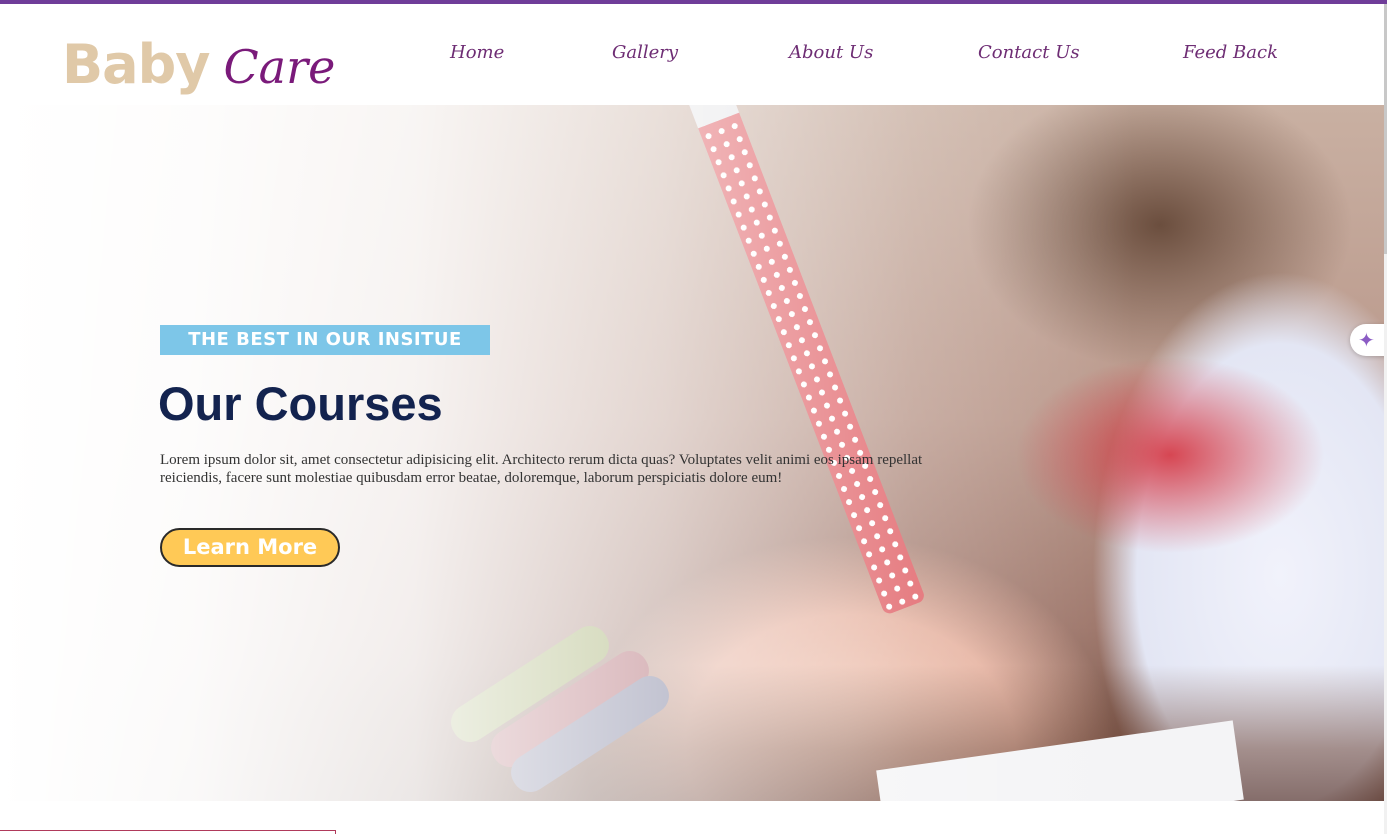 Image resolution: width=1387 pixels, height=834 pixels. Describe the element at coordinates (645, 52) in the screenshot. I see `nav-gallery: Gallery` at that location.